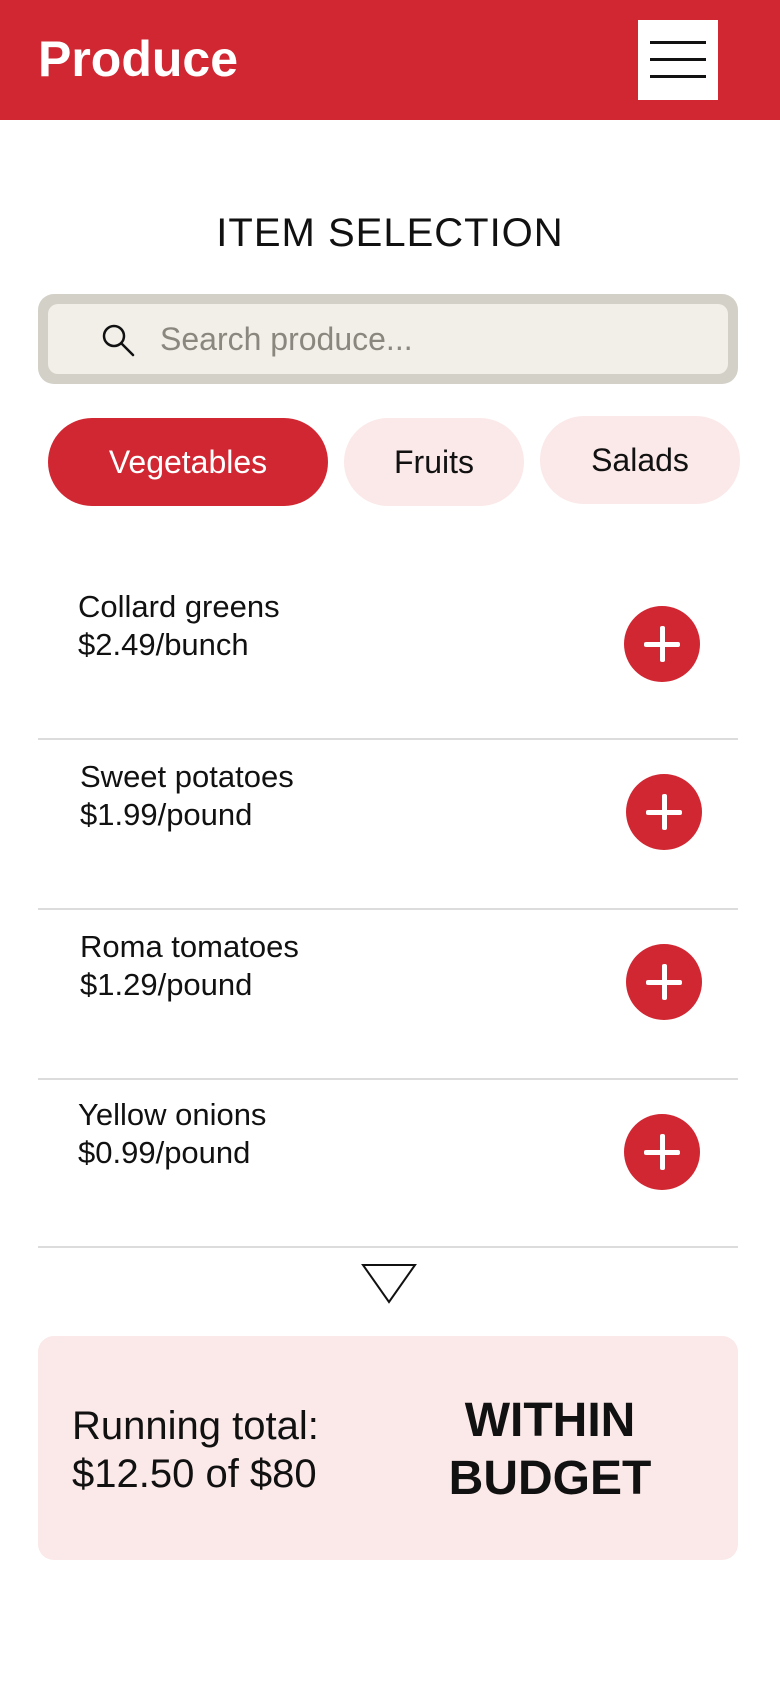  I want to click on item-price: $1.29/pound, so click(166, 984).